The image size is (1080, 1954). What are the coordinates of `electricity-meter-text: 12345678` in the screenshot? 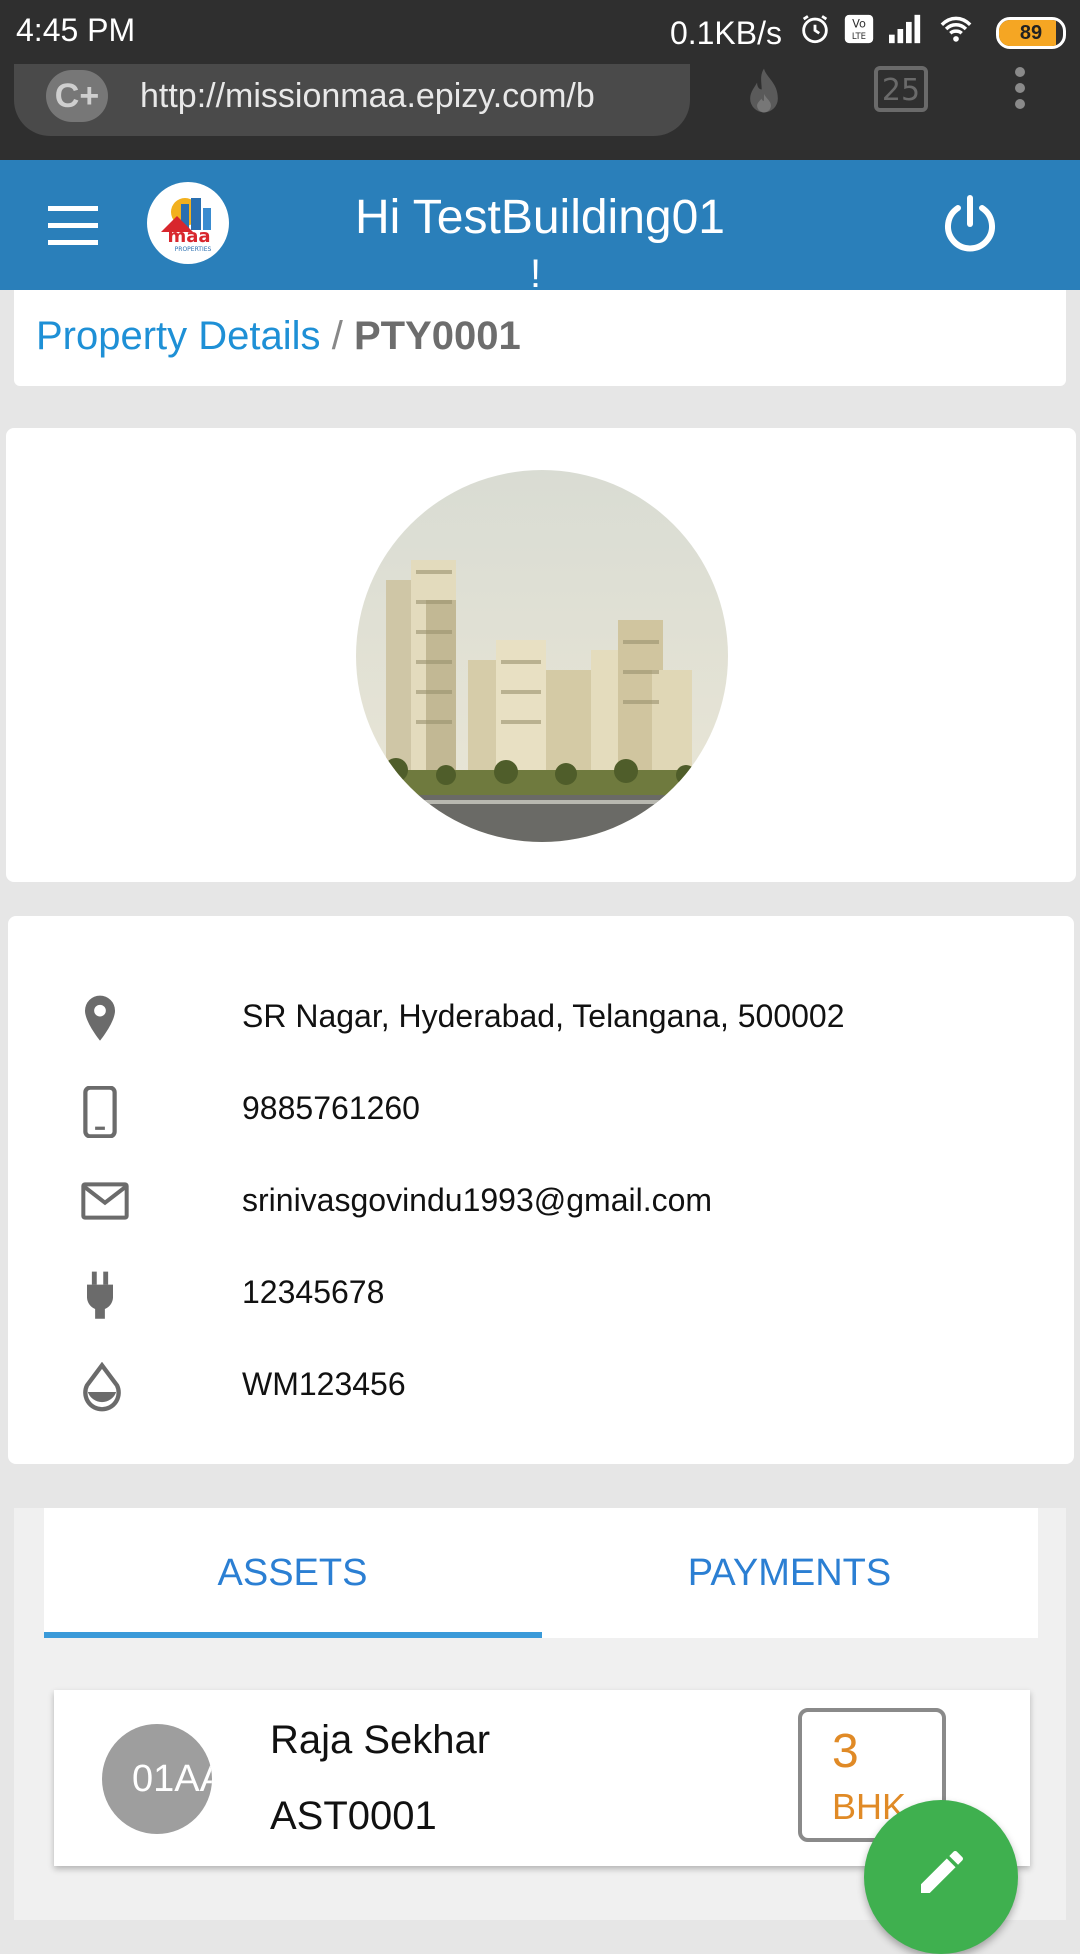 It's located at (313, 1292).